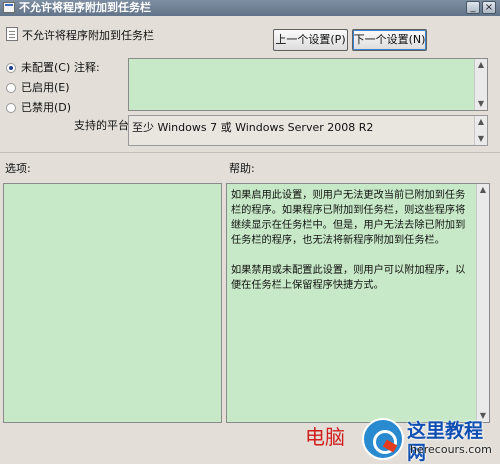 This screenshot has width=500, height=464. What do you see at coordinates (253, 127) in the screenshot?
I see `platform-value: 至少 Windows 7 或 Windows Server 2008 R2` at bounding box center [253, 127].